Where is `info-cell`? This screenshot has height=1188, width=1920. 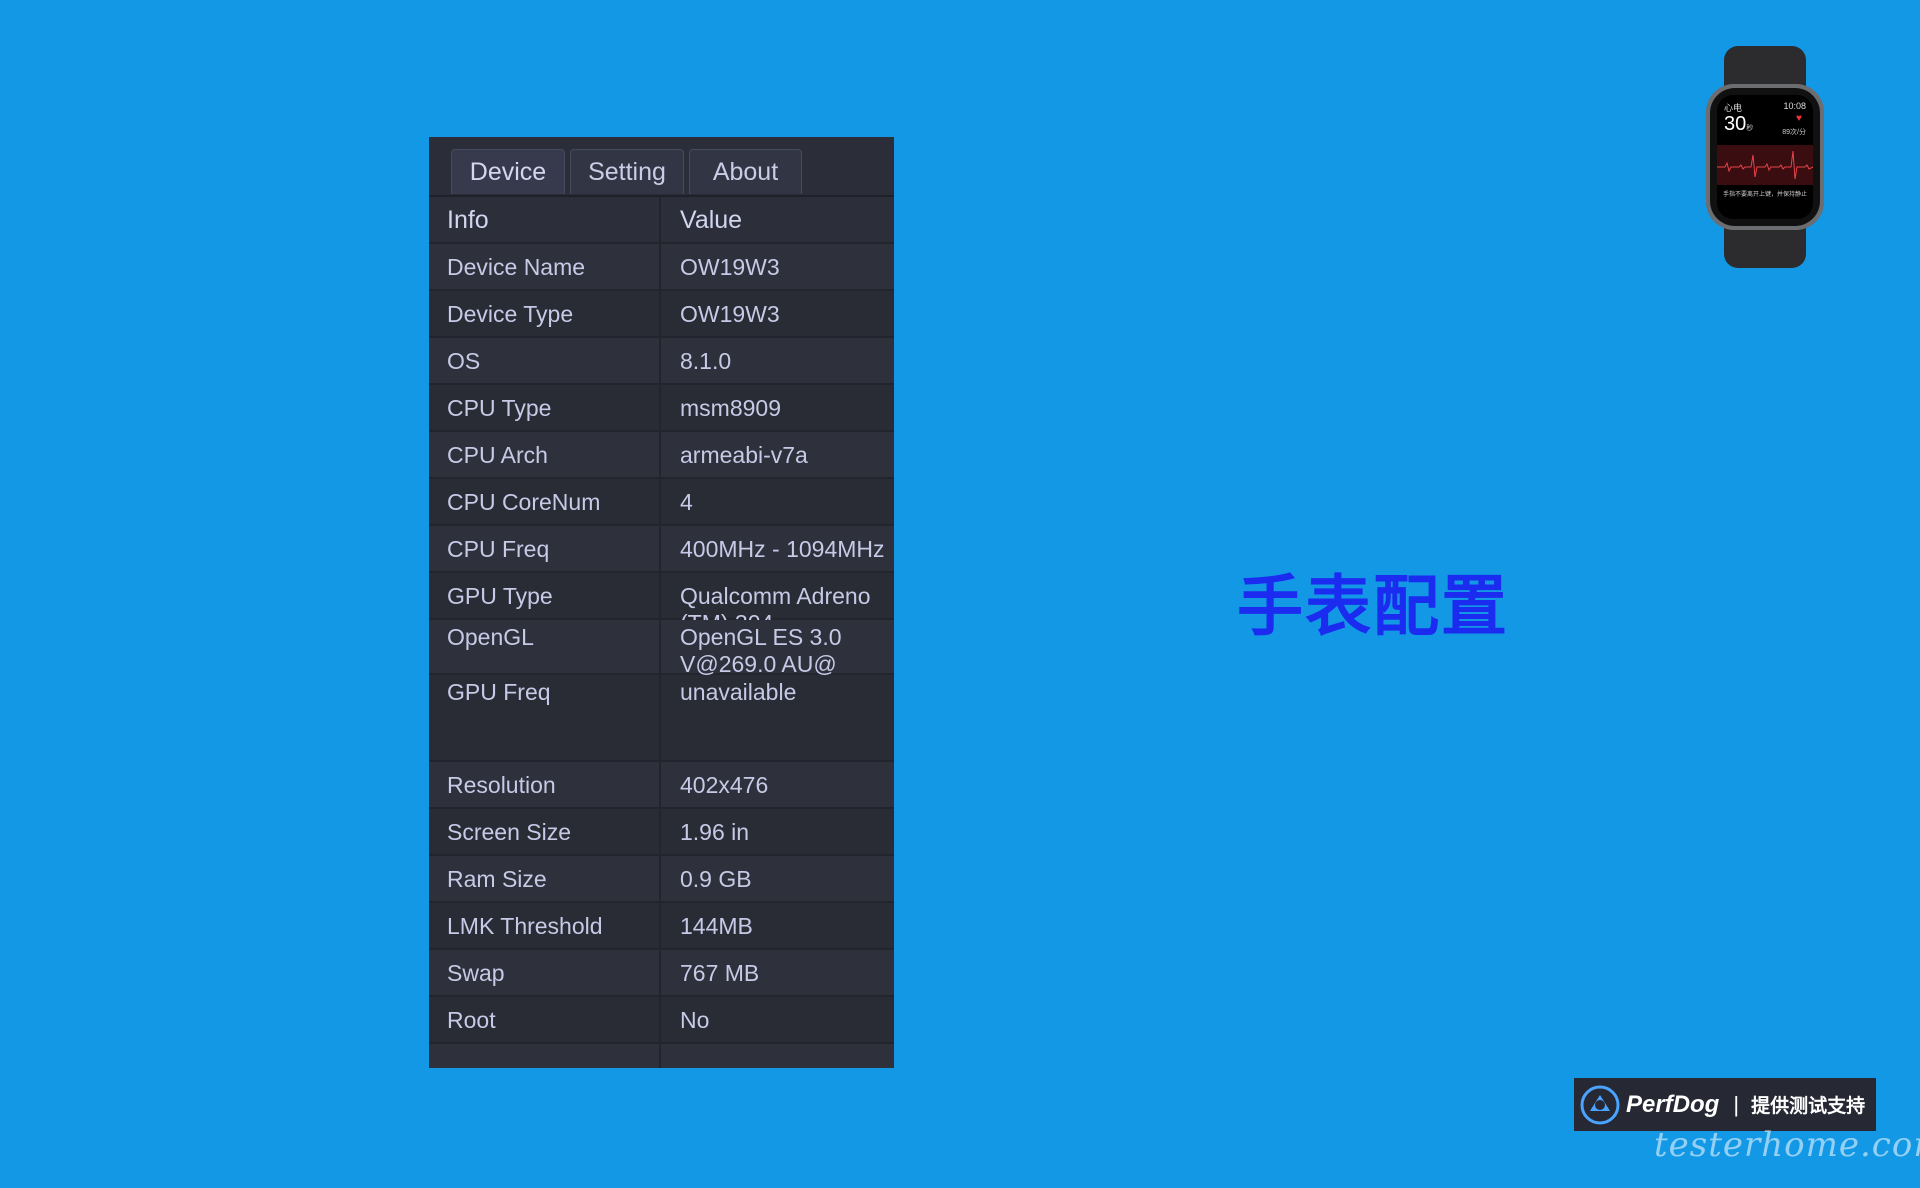 info-cell is located at coordinates (545, 1056).